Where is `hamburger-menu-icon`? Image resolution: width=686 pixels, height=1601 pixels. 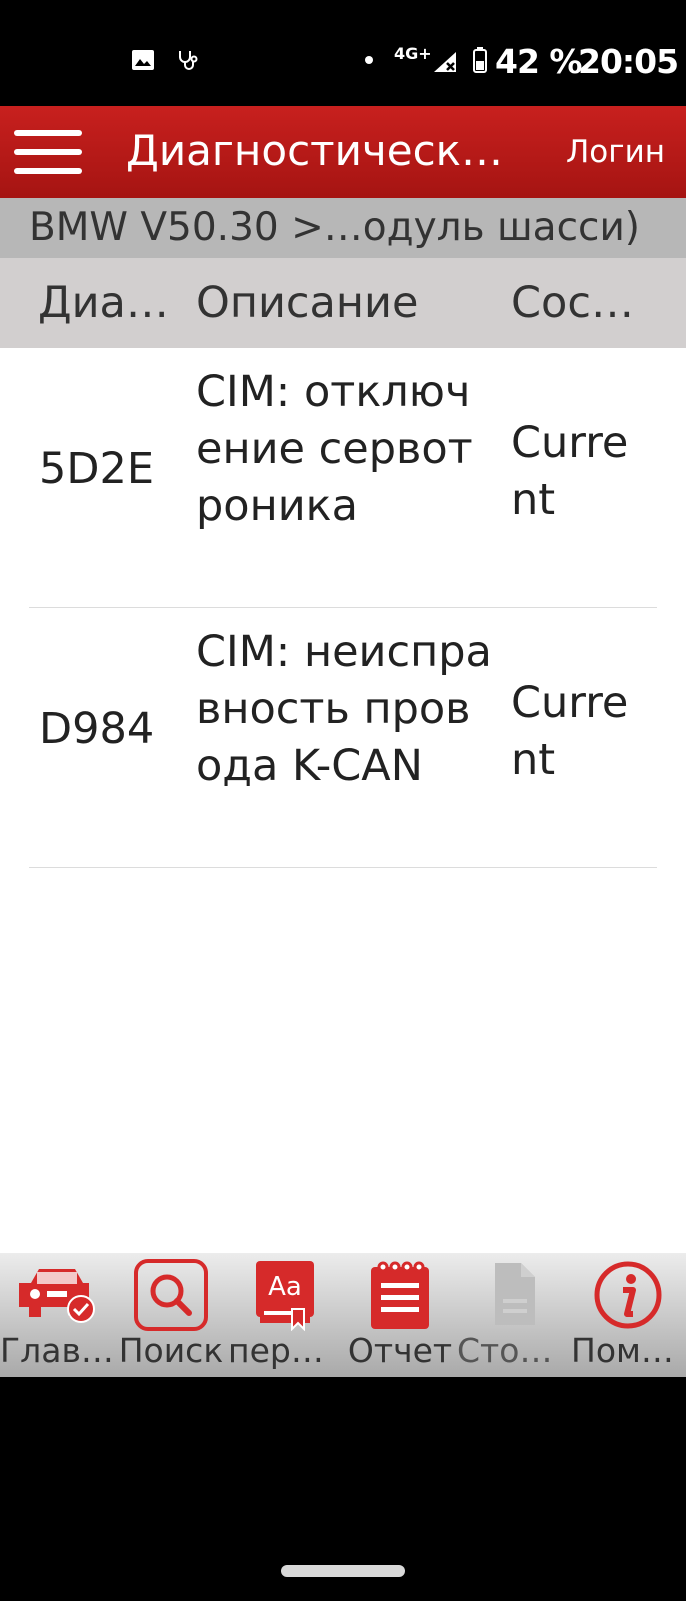
hamburger-menu-icon is located at coordinates (48, 153).